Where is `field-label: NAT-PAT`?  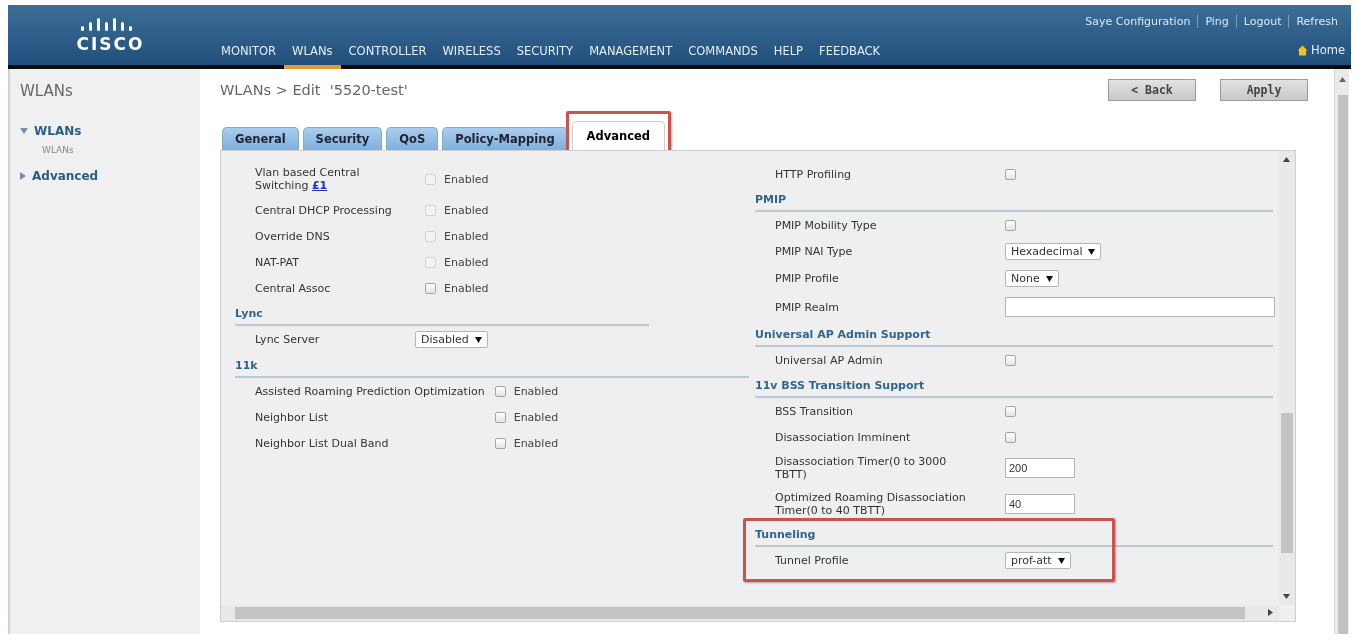
field-label: NAT-PAT is located at coordinates (277, 262).